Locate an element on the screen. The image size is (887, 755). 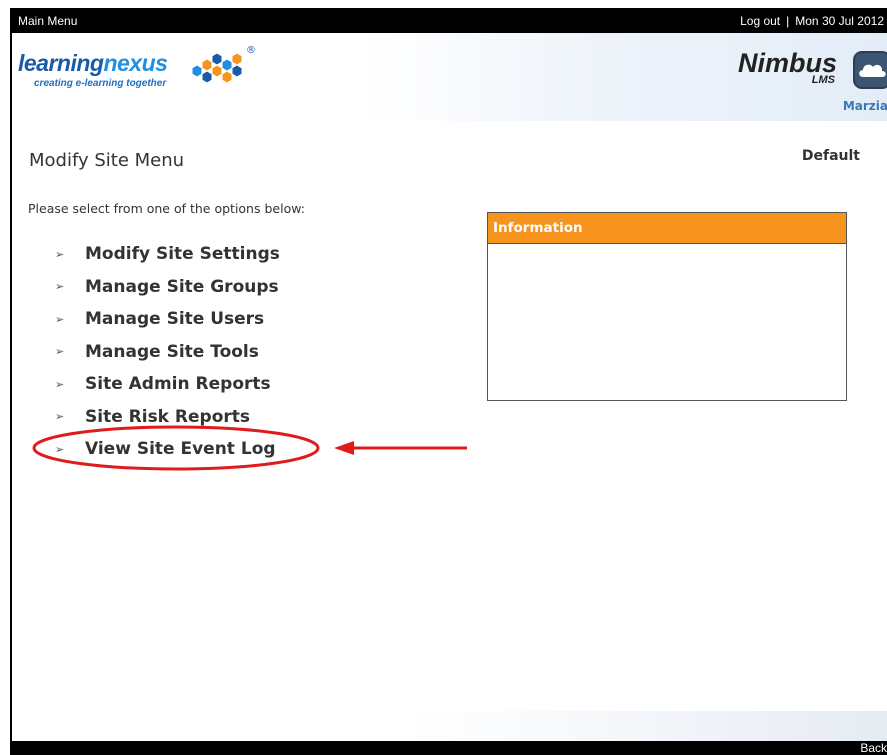
nimbus-lms-logo: Nimbus LMS is located at coordinates (787, 67).